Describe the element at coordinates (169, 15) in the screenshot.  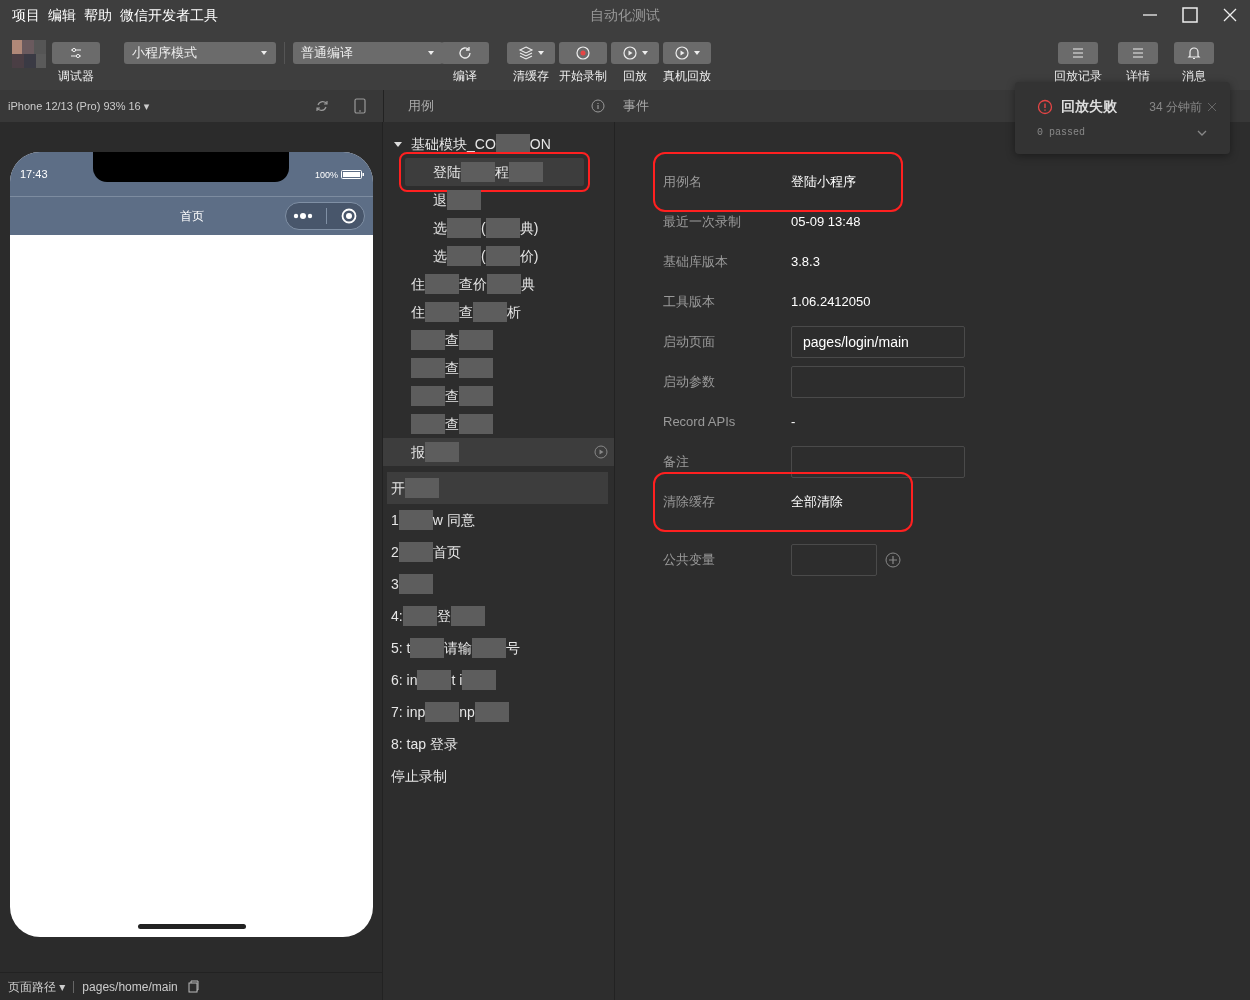
I see `menu-item: 微信开发者工具` at that location.